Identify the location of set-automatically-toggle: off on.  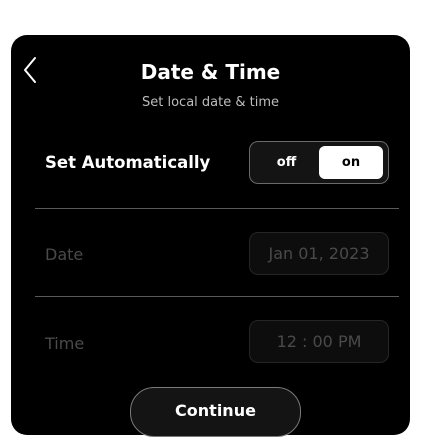
(319, 162).